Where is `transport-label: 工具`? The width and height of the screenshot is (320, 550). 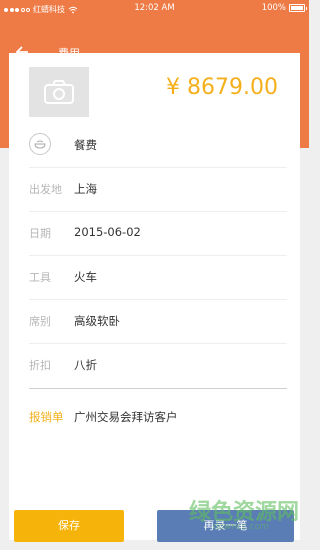 transport-label: 工具 is located at coordinates (40, 277).